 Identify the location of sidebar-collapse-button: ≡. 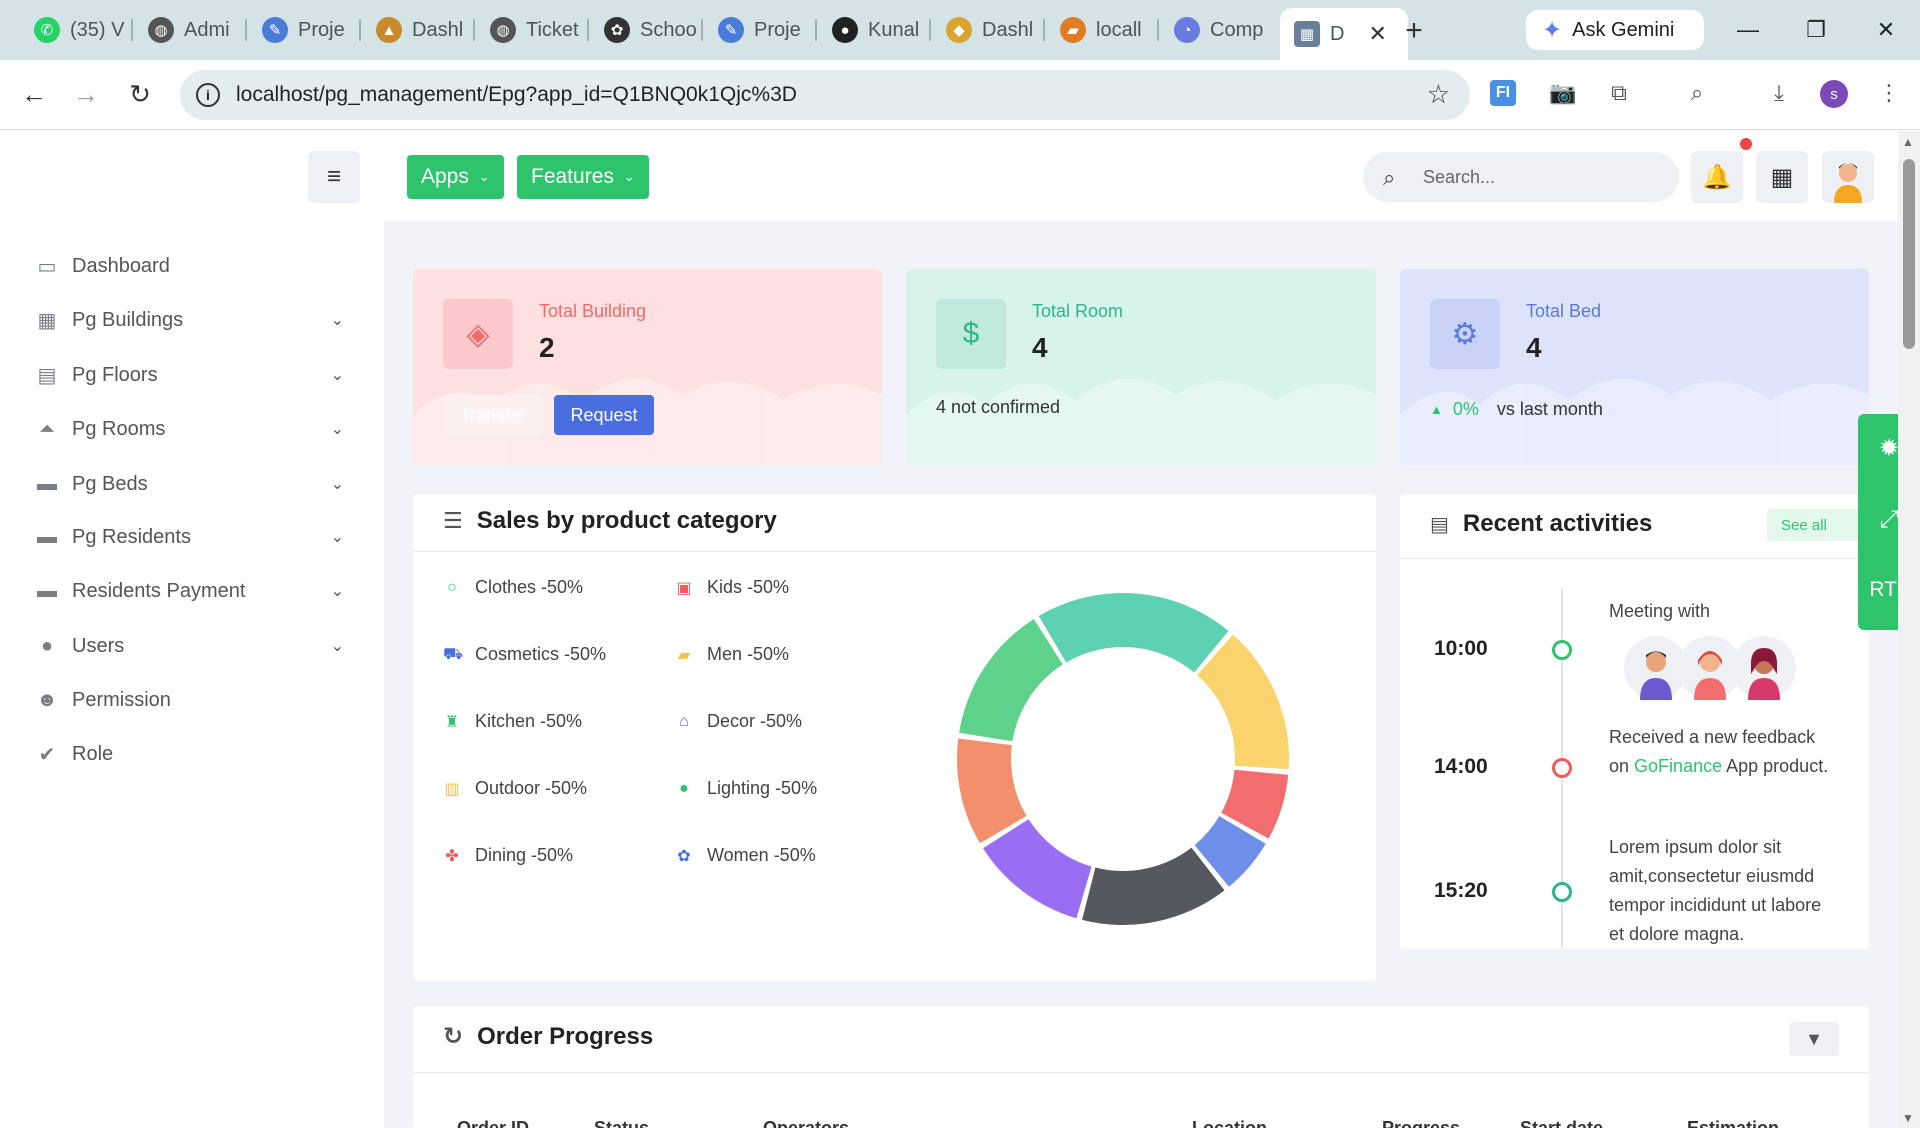
(334, 177).